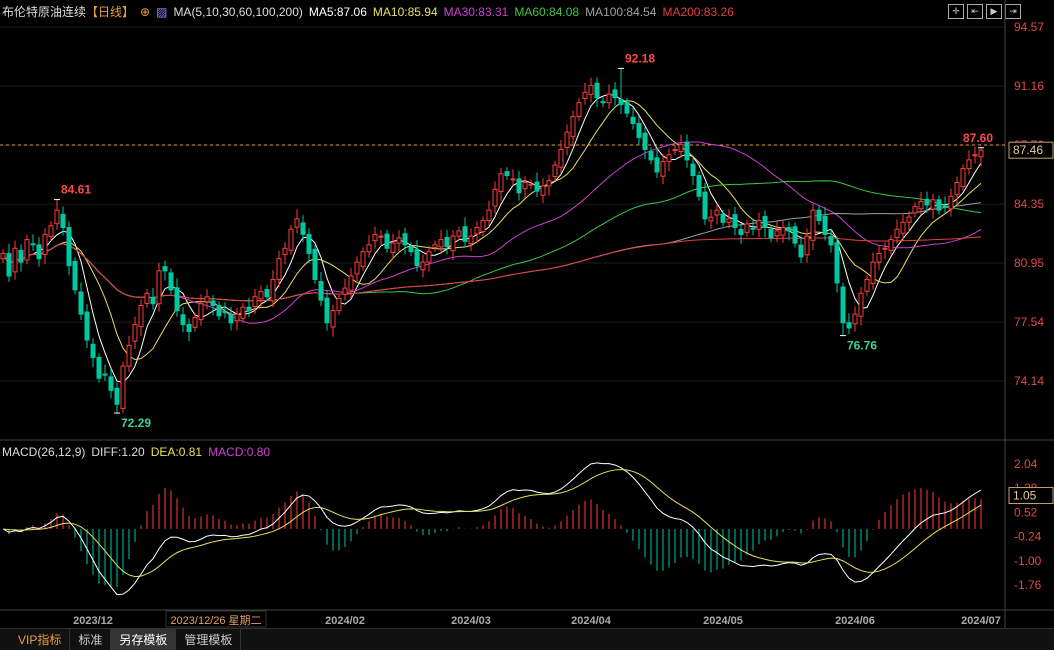  Describe the element at coordinates (1028, 561) in the screenshot. I see `macd-tick: -1.00` at that location.